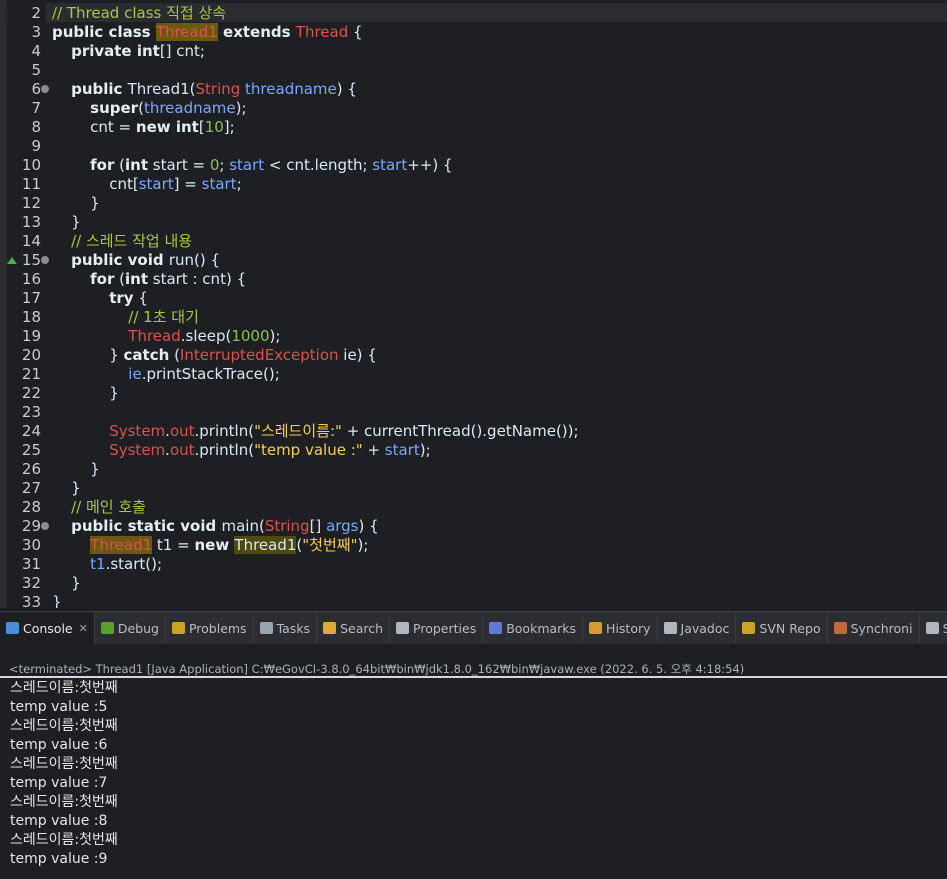  Describe the element at coordinates (137, 165) in the screenshot. I see `code-token: int` at that location.